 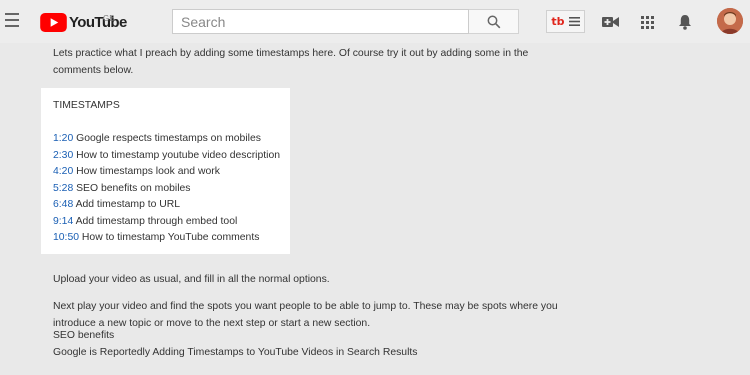 I want to click on timestamp-link: 10:50, so click(x=66, y=237).